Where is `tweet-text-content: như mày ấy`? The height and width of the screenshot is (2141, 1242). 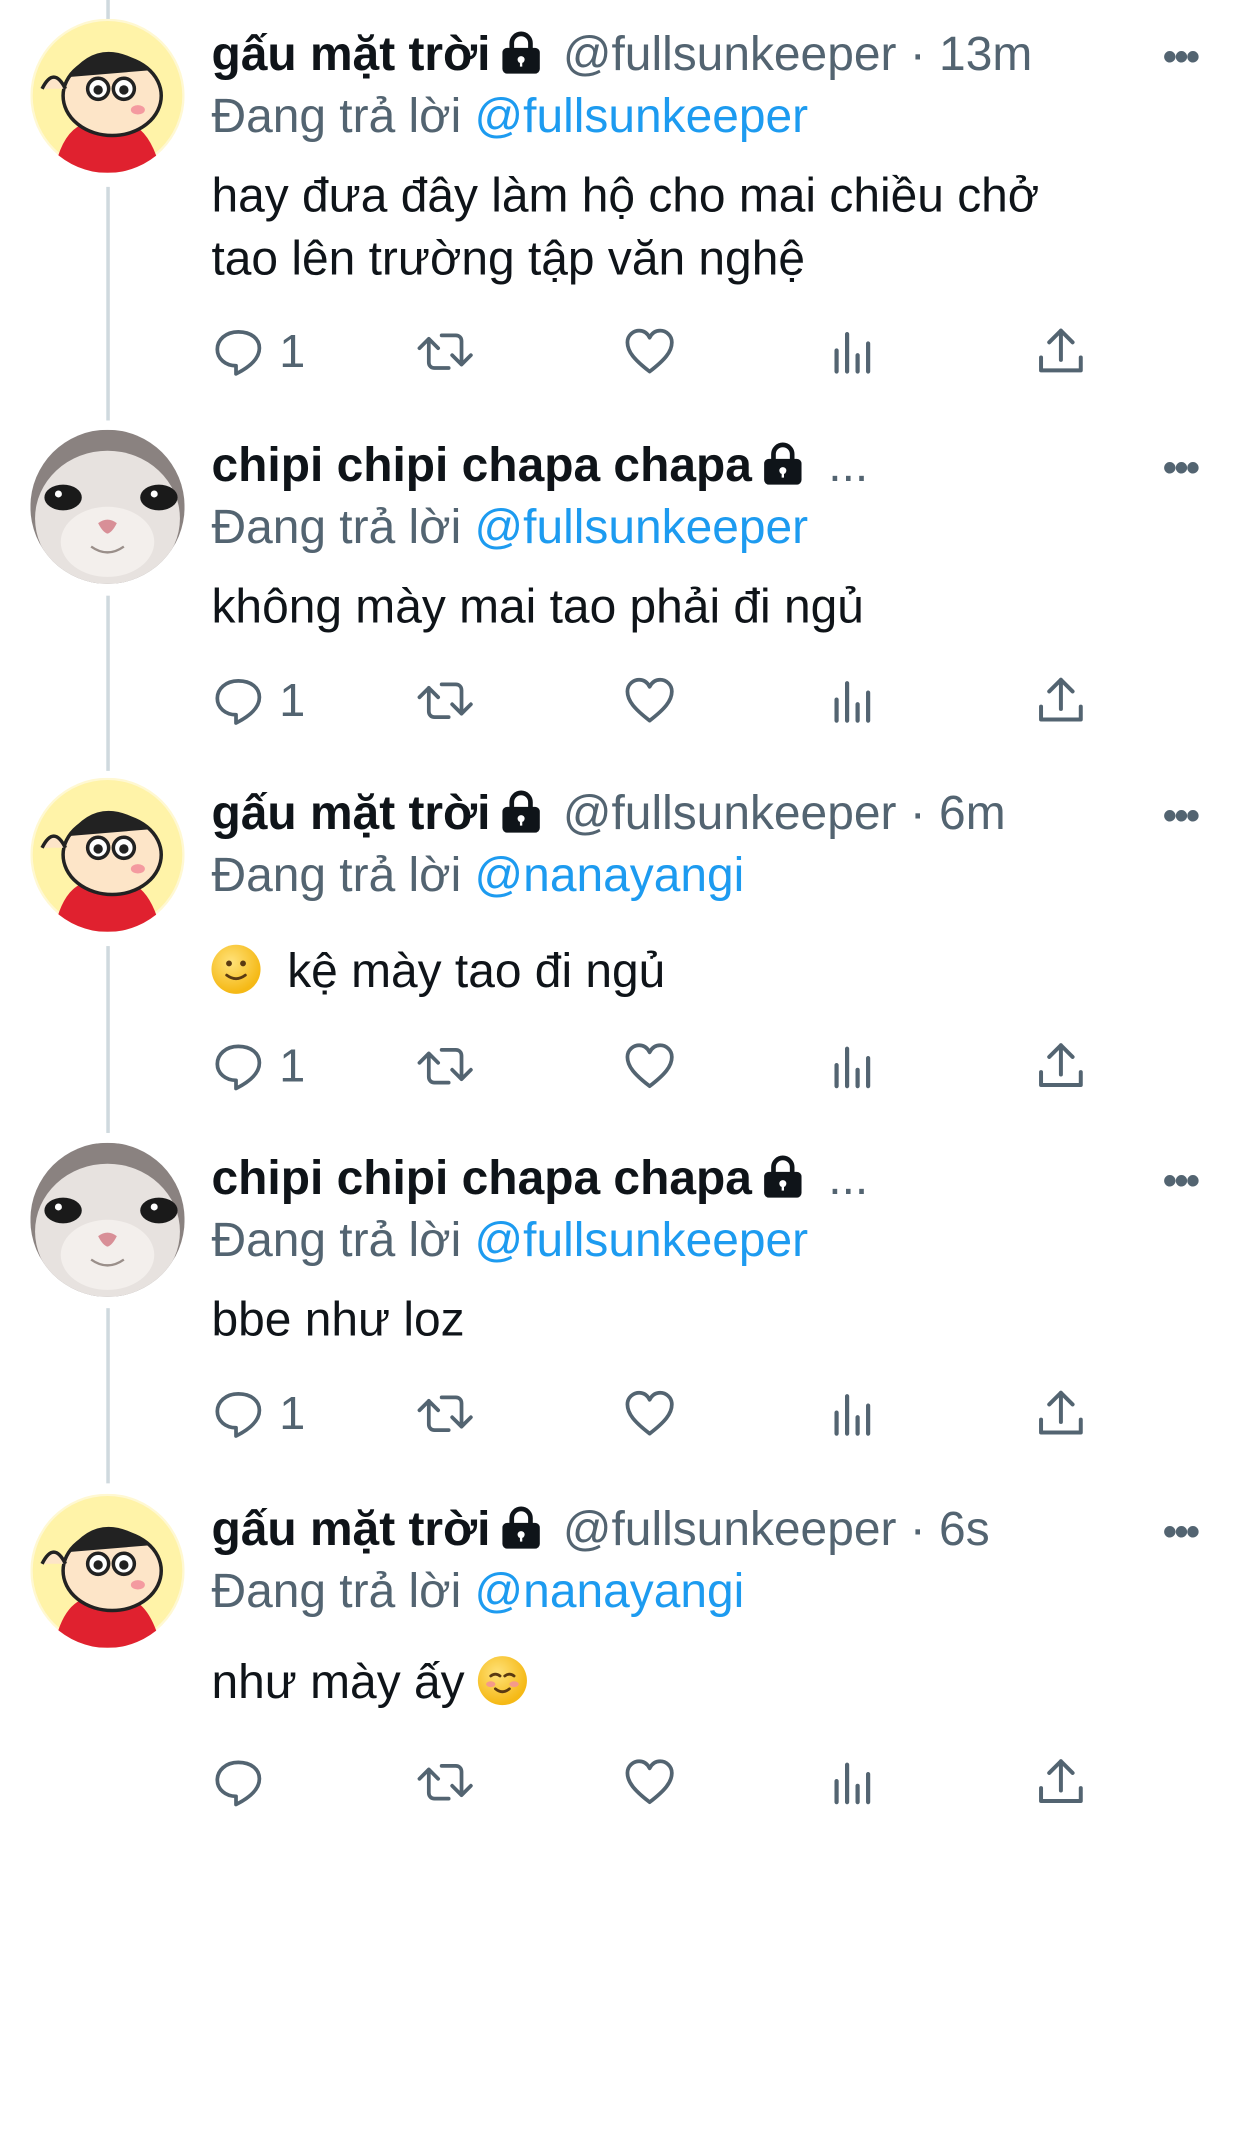 tweet-text-content: như mày ấy is located at coordinates (338, 1681).